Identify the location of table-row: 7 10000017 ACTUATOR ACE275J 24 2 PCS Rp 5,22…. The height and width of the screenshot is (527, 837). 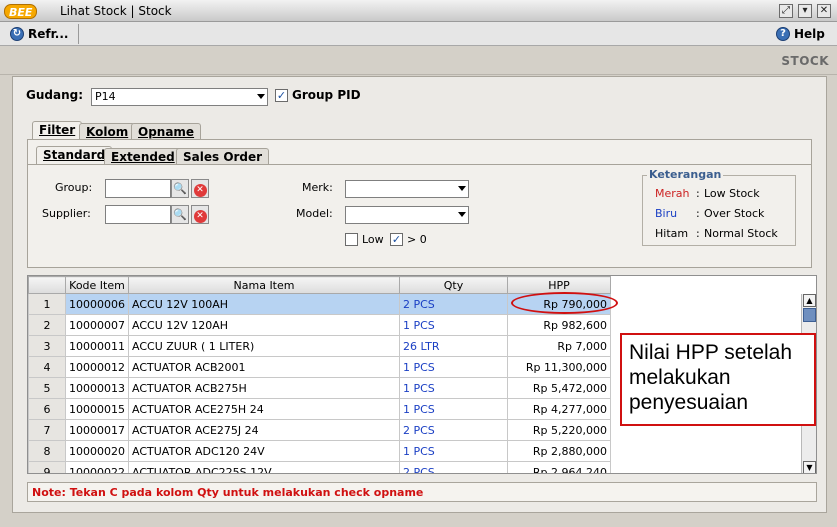
(319, 430).